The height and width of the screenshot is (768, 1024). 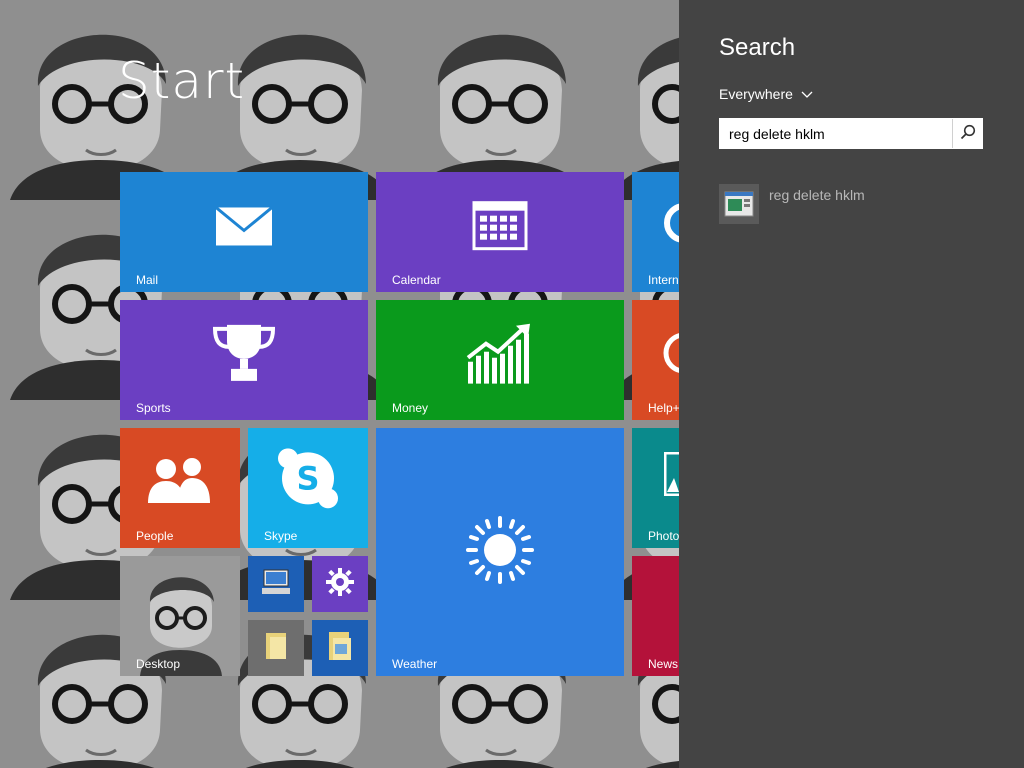 I want to click on people-tile: People, so click(x=180, y=488).